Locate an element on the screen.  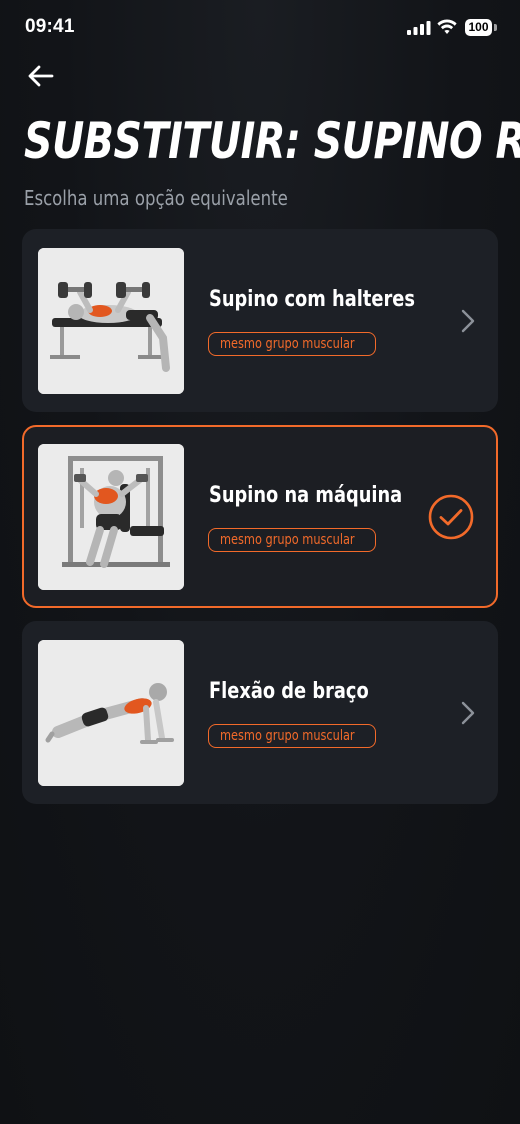
back-button is located at coordinates (40, 76).